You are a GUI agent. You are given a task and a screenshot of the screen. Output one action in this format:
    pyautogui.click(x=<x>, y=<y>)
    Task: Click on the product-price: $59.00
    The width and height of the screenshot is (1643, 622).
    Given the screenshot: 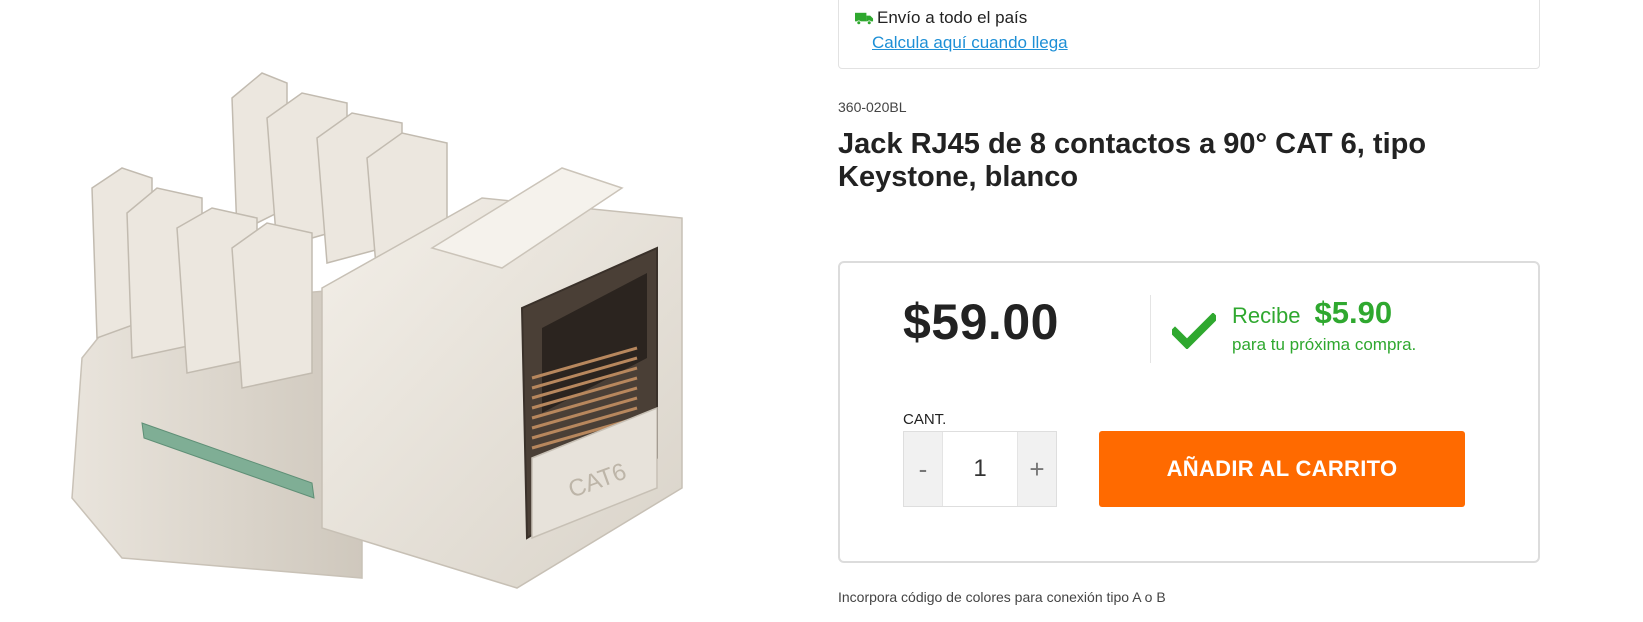 What is the action you would take?
    pyautogui.click(x=981, y=322)
    